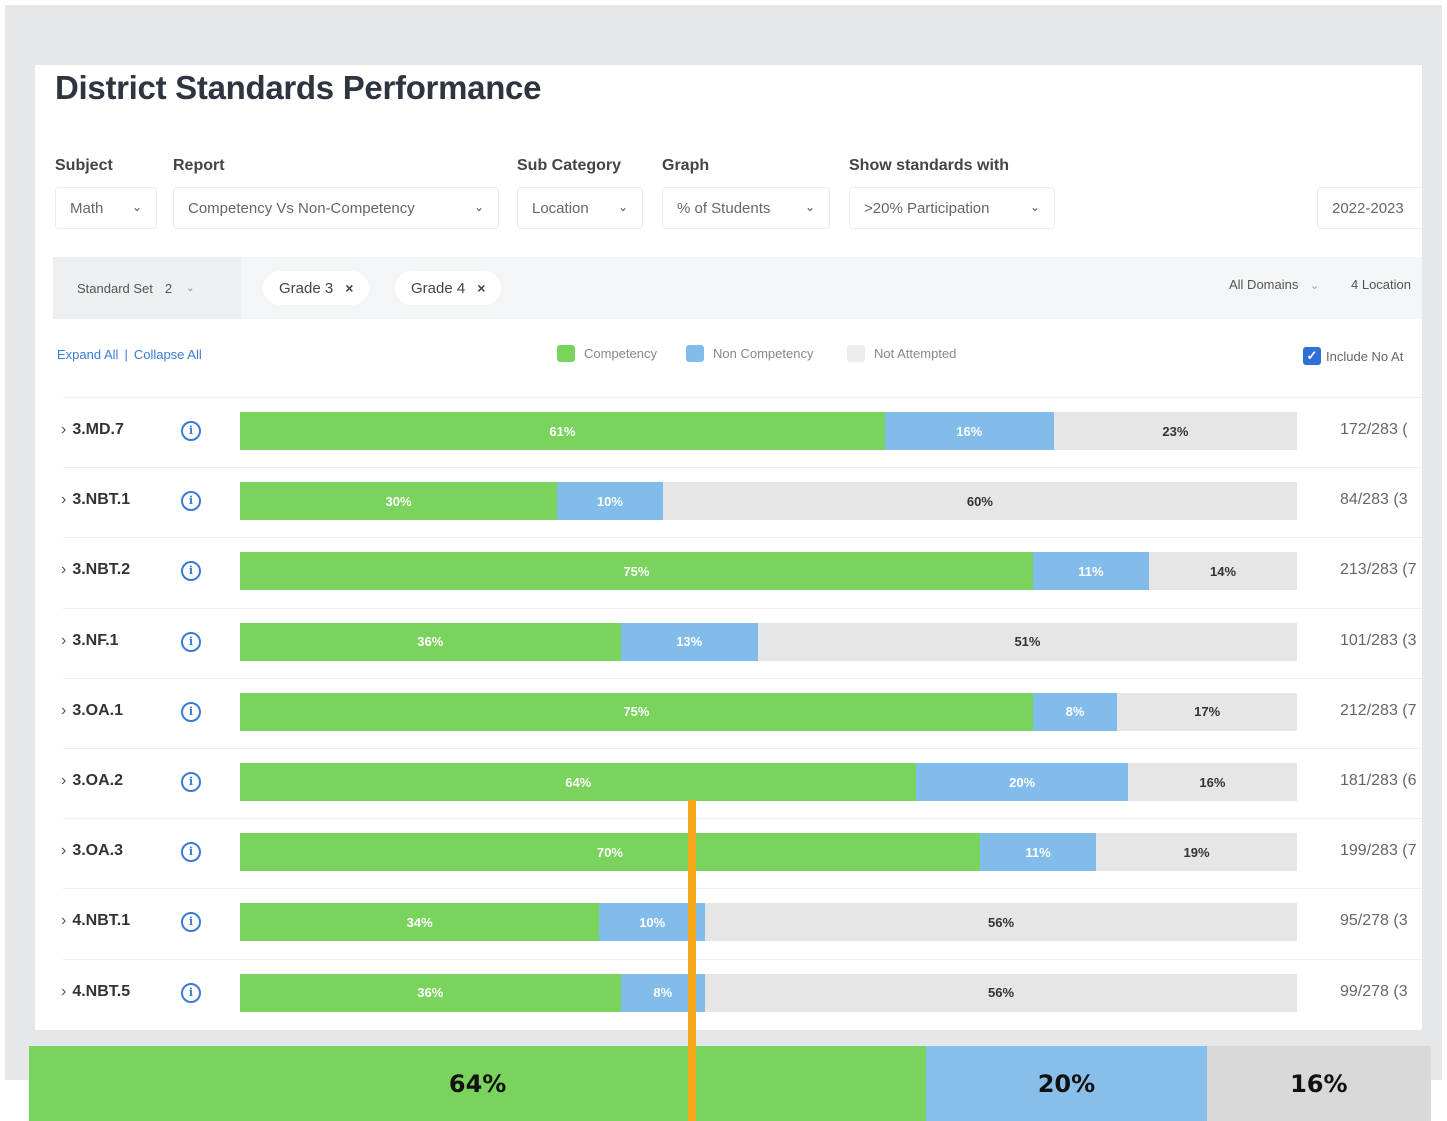  Describe the element at coordinates (84, 165) in the screenshot. I see `subject-label: Subject` at that location.